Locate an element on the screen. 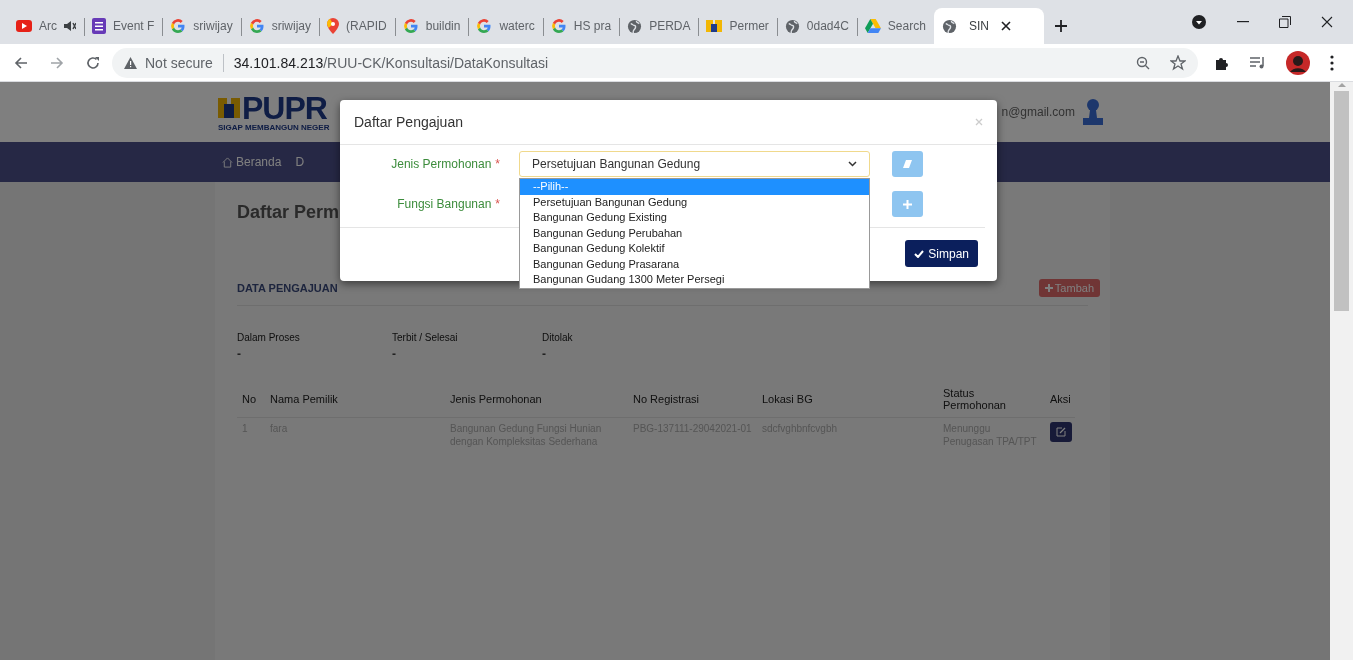 Image resolution: width=1353 pixels, height=660 pixels. dropdown-option: Bangunan Gedung Prasarana is located at coordinates (694, 264).